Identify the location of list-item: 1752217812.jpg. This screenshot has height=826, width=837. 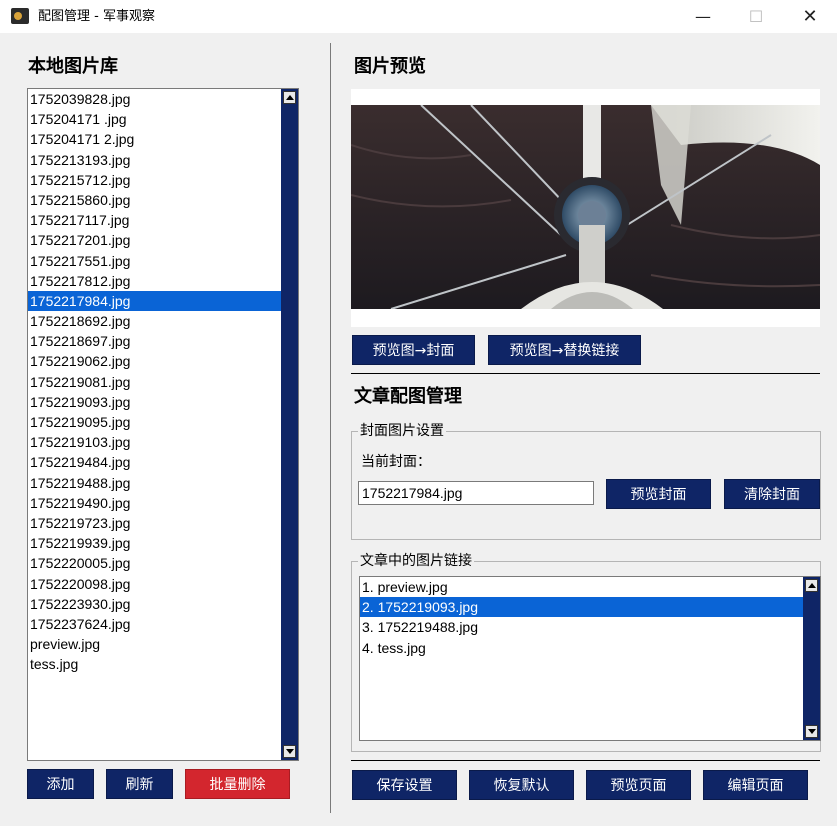
(154, 281).